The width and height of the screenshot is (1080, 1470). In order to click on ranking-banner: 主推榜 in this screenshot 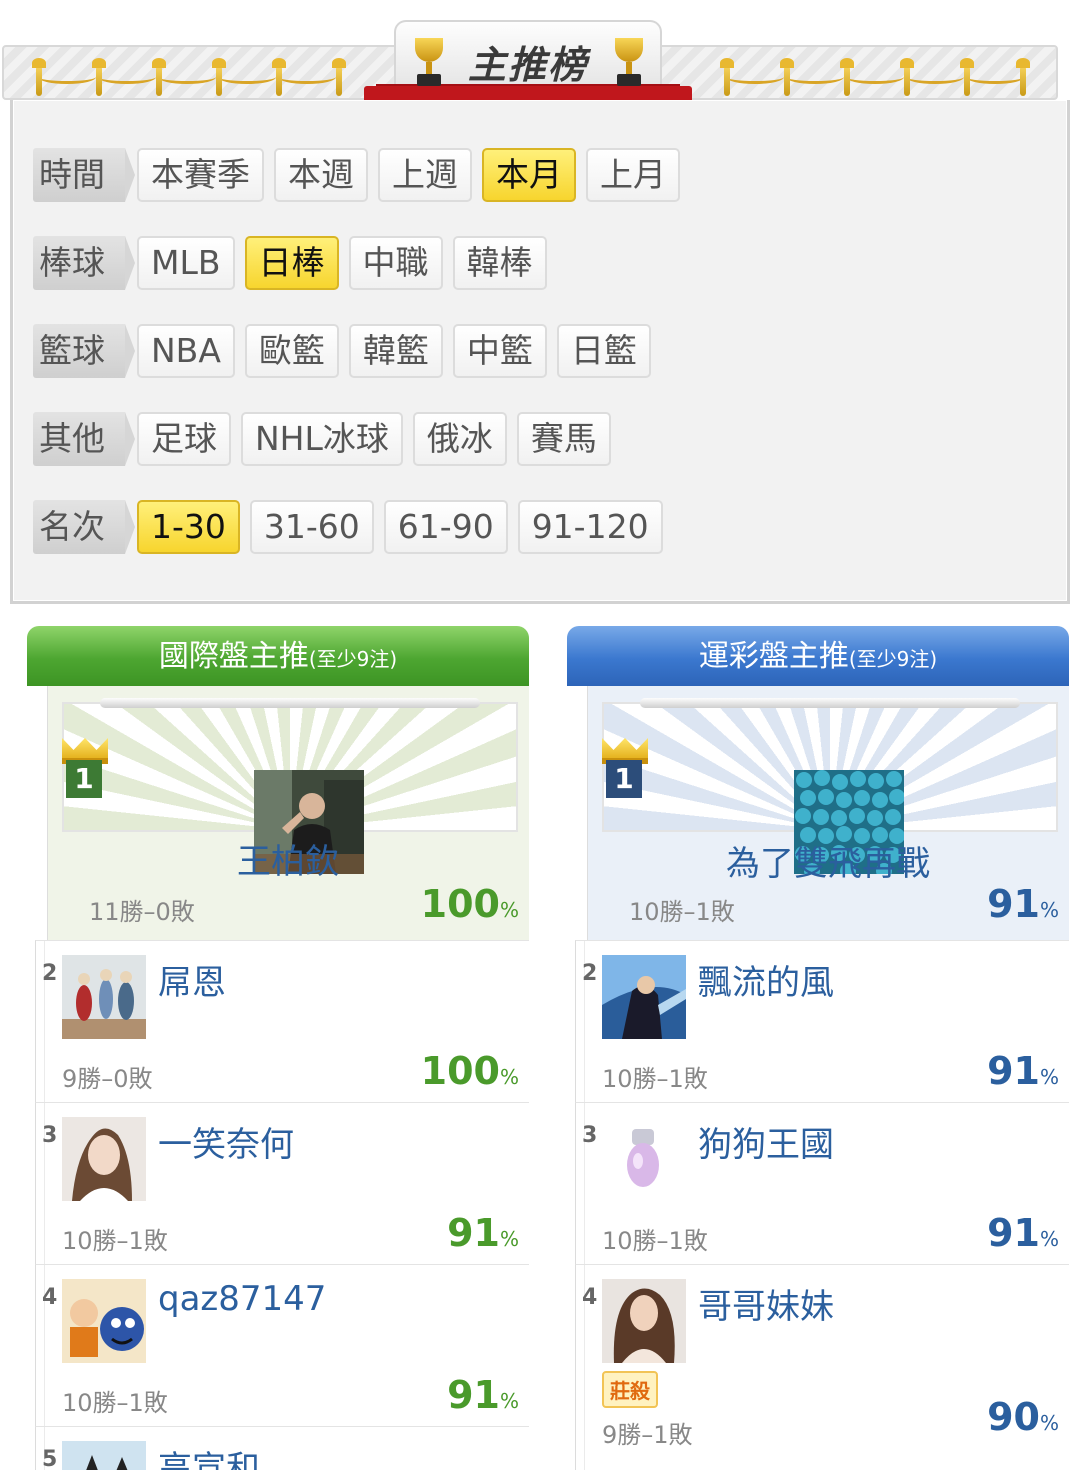, I will do `click(540, 50)`.